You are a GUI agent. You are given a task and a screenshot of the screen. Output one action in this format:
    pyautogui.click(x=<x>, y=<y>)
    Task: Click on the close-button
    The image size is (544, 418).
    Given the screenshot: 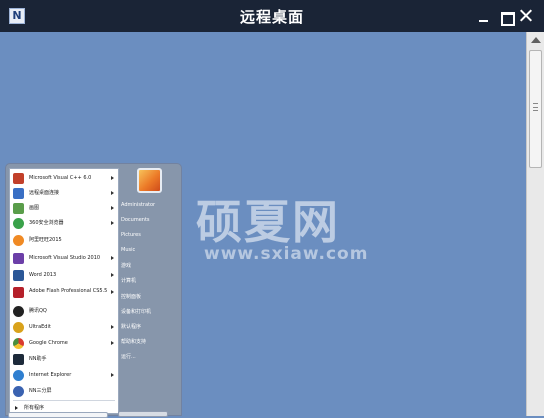 What is the action you would take?
    pyautogui.click(x=526, y=16)
    